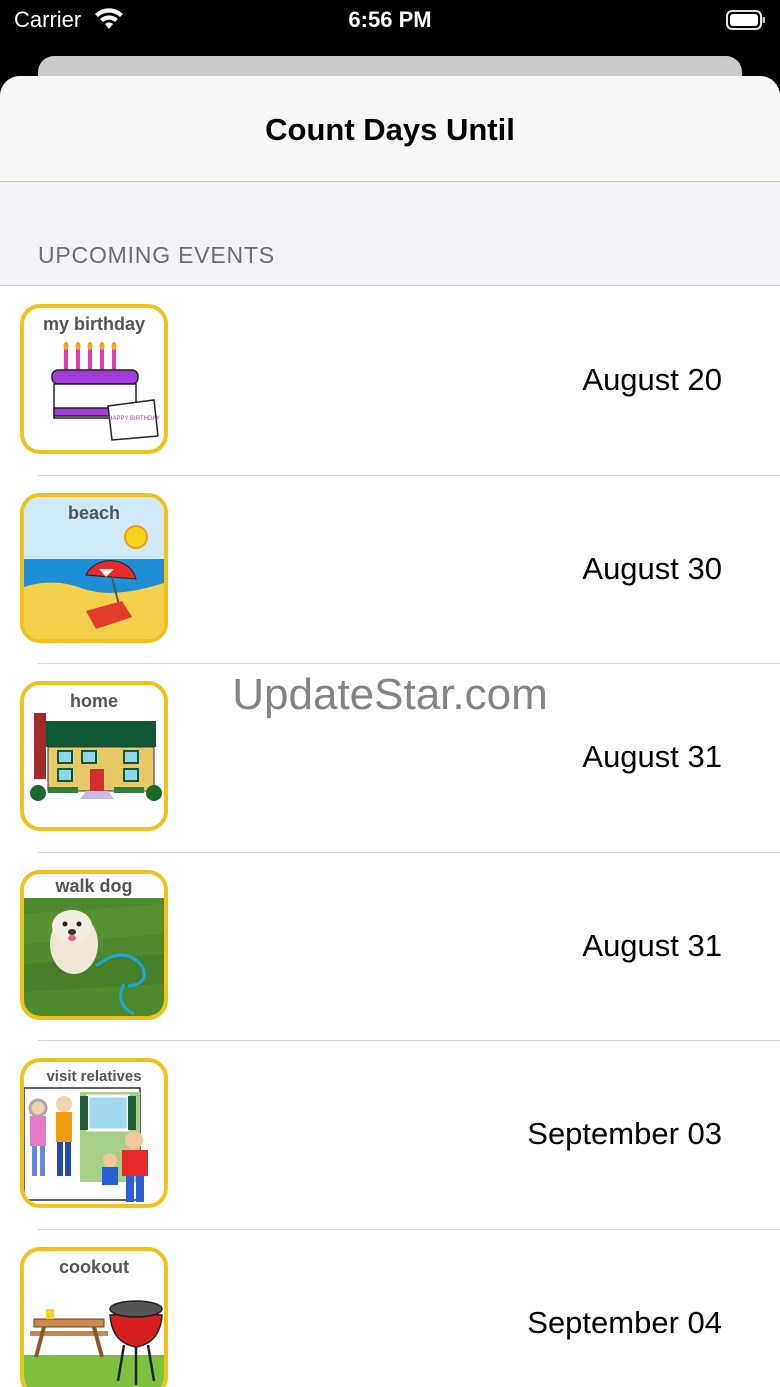 This screenshot has height=1387, width=780. What do you see at coordinates (94, 1076) in the screenshot?
I see `event-label: visit relatives` at bounding box center [94, 1076].